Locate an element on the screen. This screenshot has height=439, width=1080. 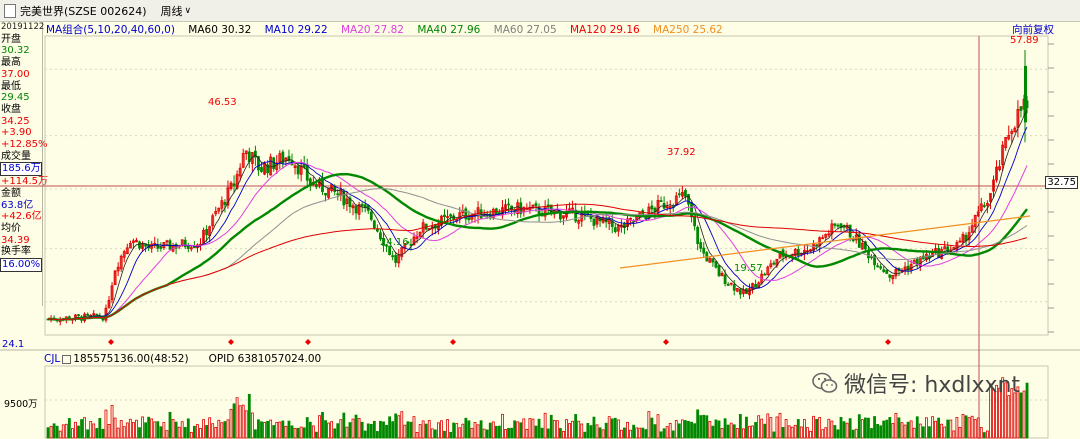
ma-item: MA10 29.22 is located at coordinates (296, 30).